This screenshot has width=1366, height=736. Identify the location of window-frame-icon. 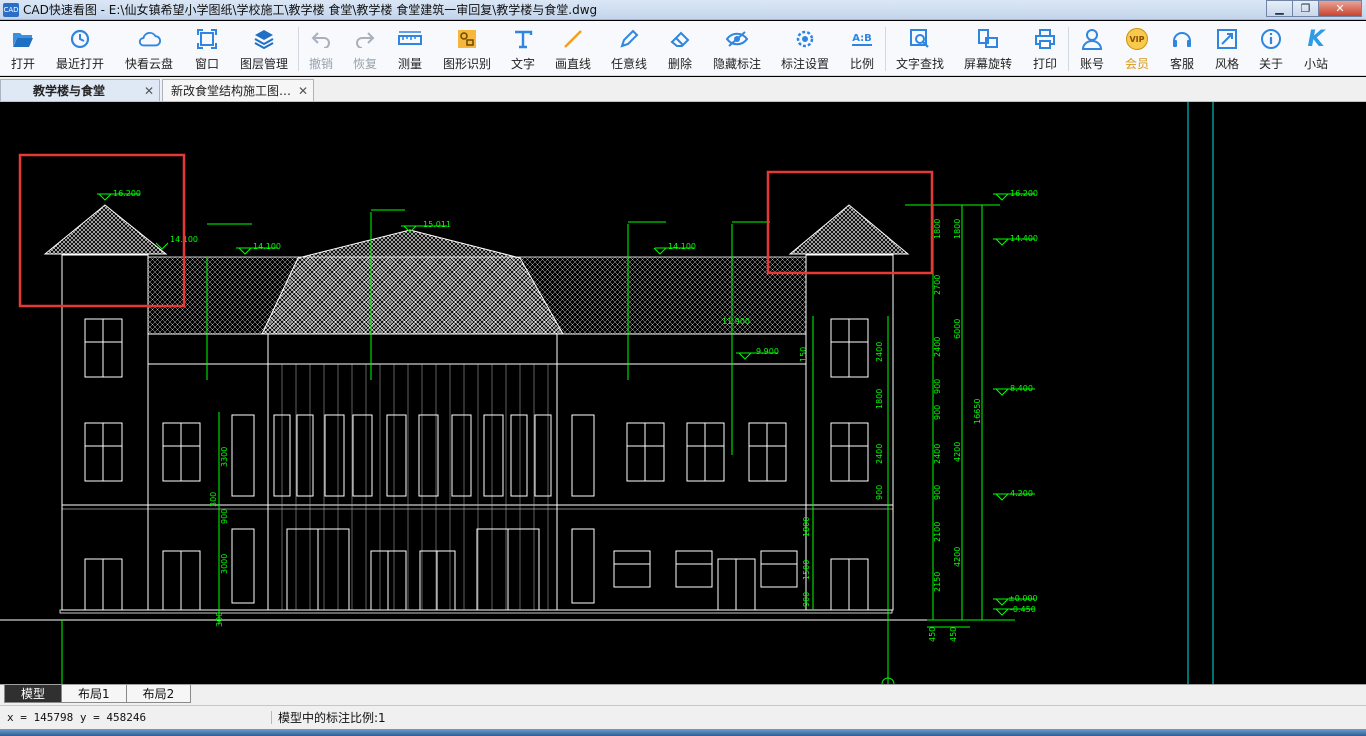
(207, 39).